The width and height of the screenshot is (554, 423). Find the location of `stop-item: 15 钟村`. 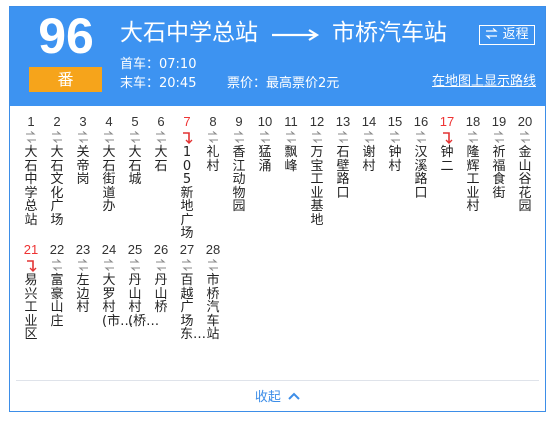

stop-item: 15 钟村 is located at coordinates (395, 143).